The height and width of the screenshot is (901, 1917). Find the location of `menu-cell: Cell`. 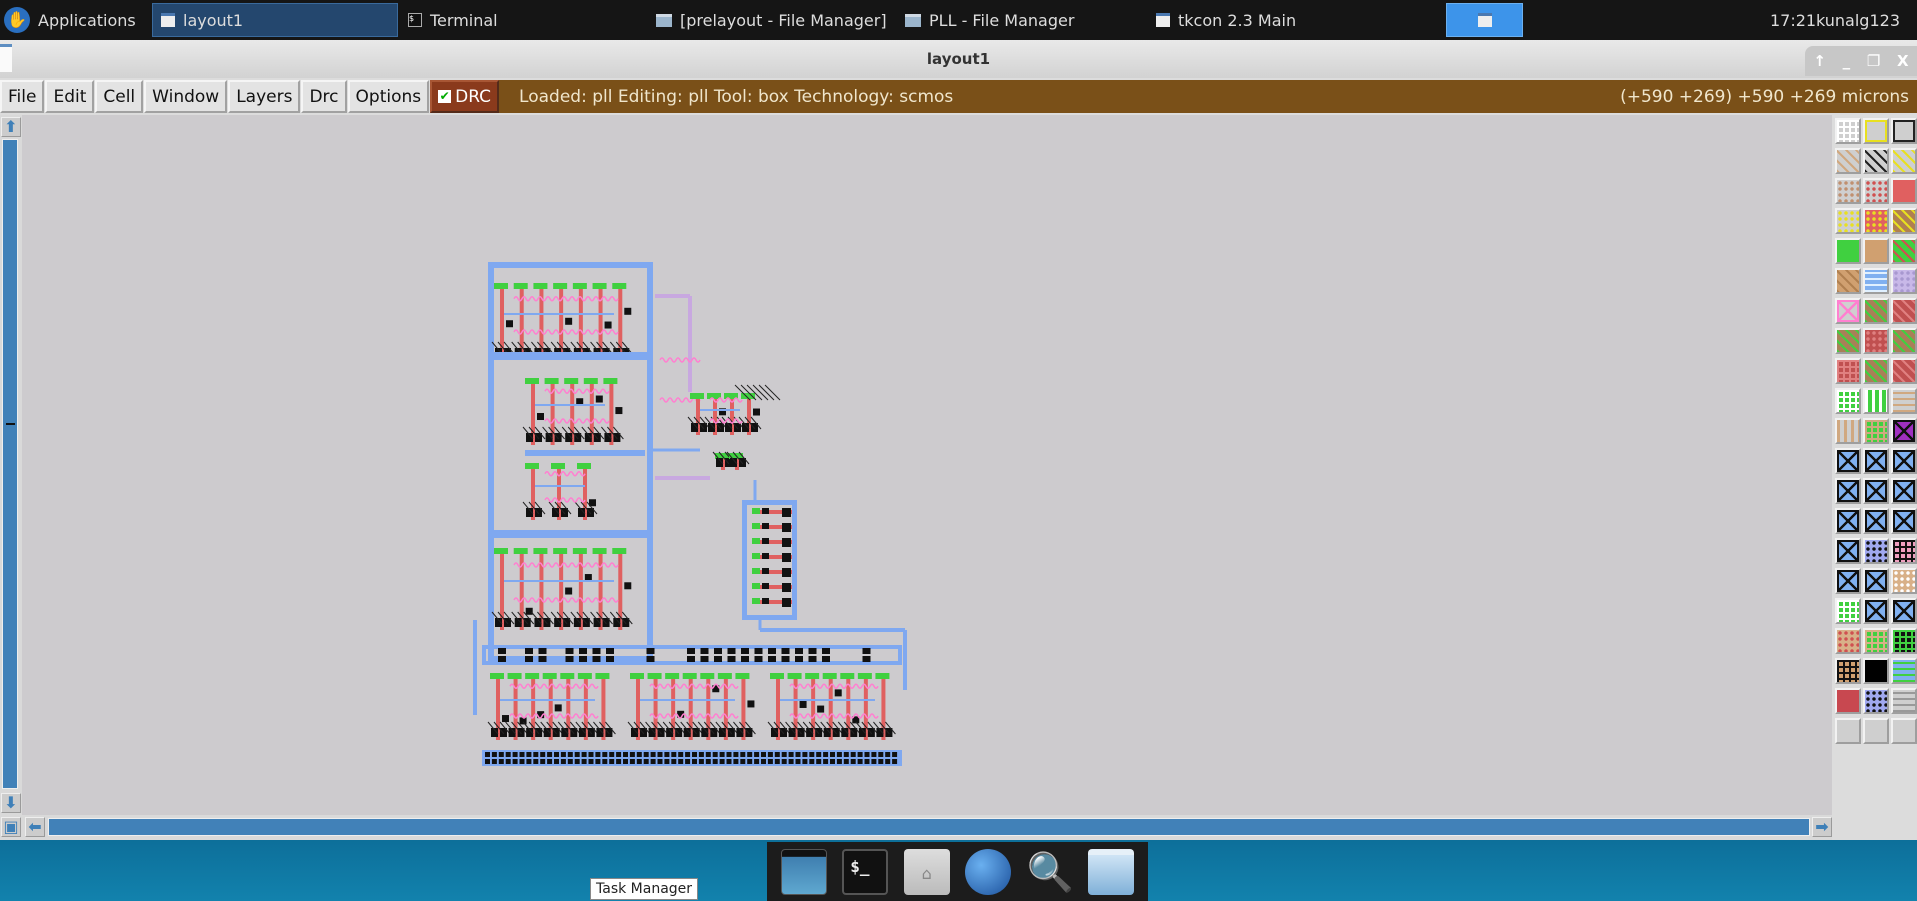

menu-cell: Cell is located at coordinates (119, 96).